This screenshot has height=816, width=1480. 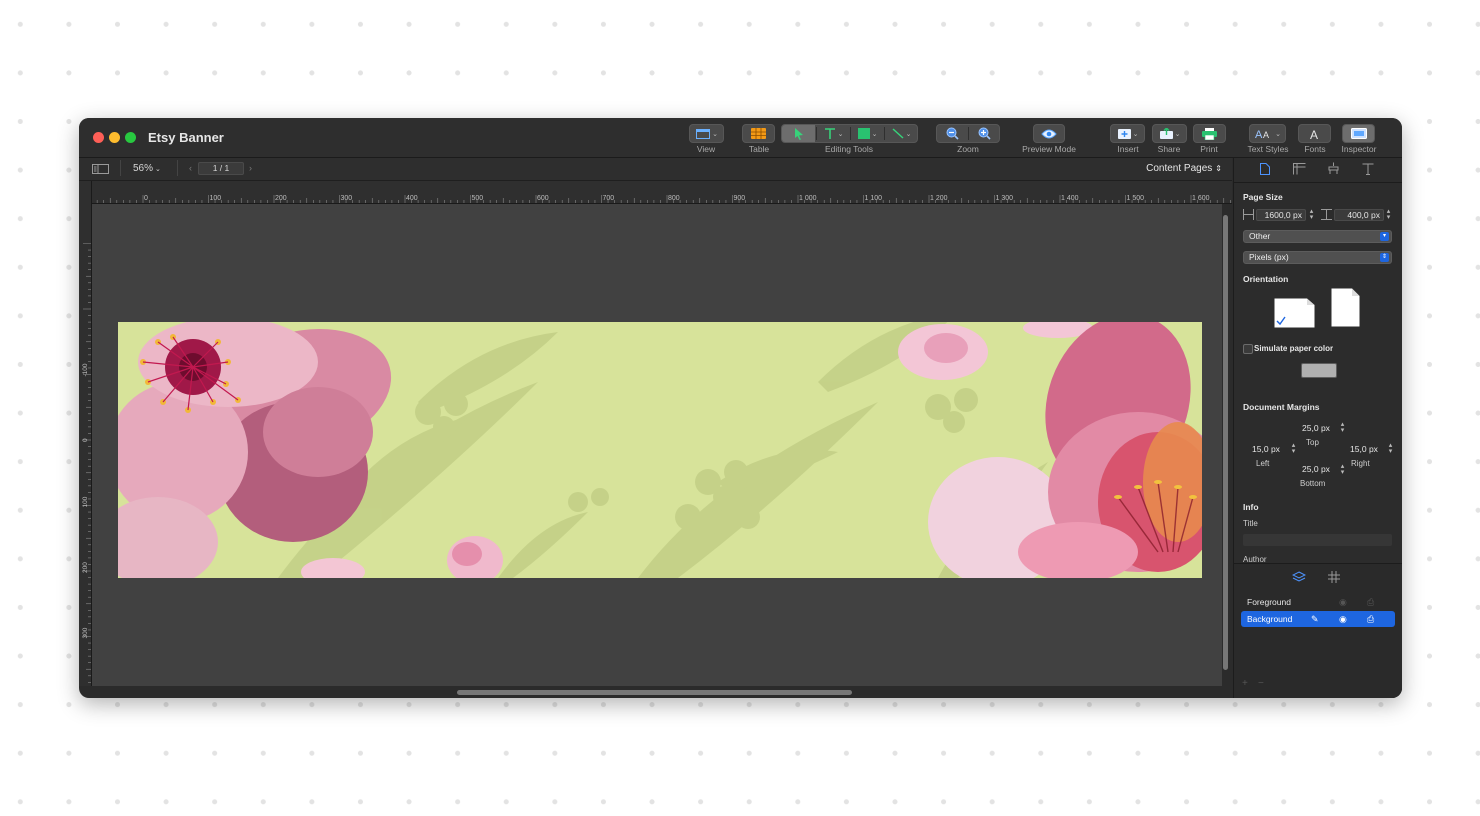 I want to click on zoom-in-icon, so click(x=984, y=133).